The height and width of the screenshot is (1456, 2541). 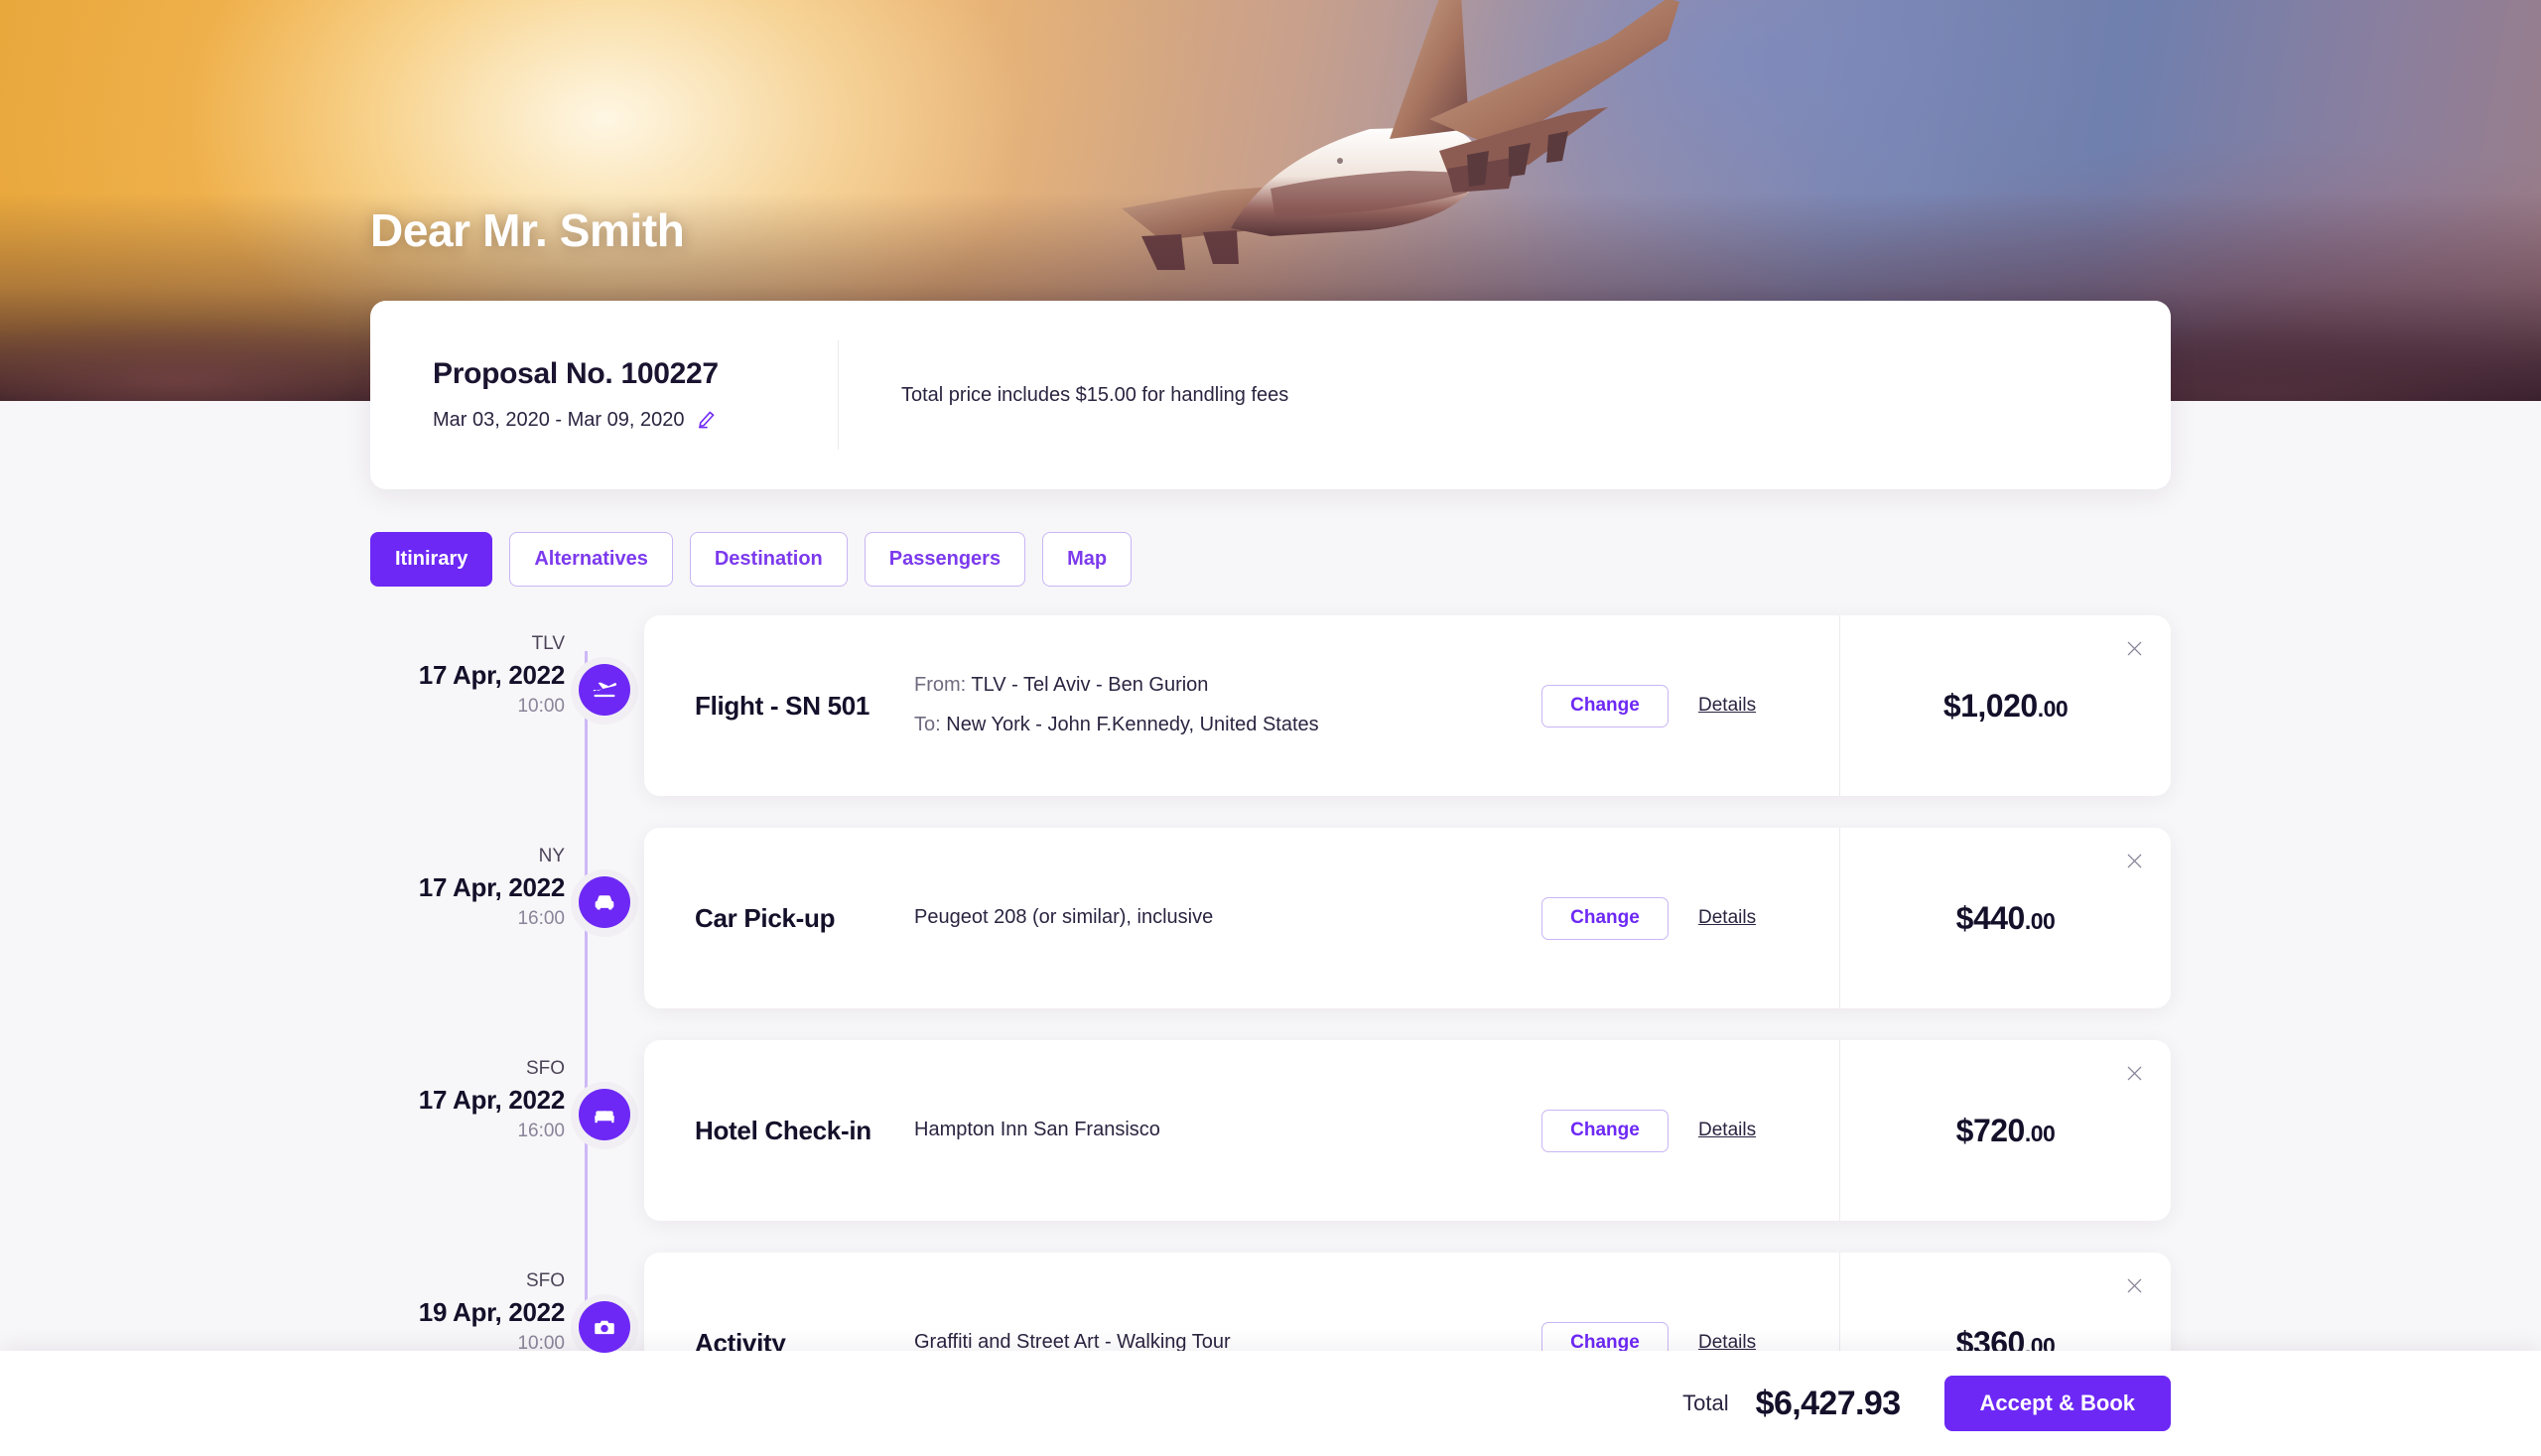 I want to click on item-price: $1,020.00, so click(x=2005, y=706).